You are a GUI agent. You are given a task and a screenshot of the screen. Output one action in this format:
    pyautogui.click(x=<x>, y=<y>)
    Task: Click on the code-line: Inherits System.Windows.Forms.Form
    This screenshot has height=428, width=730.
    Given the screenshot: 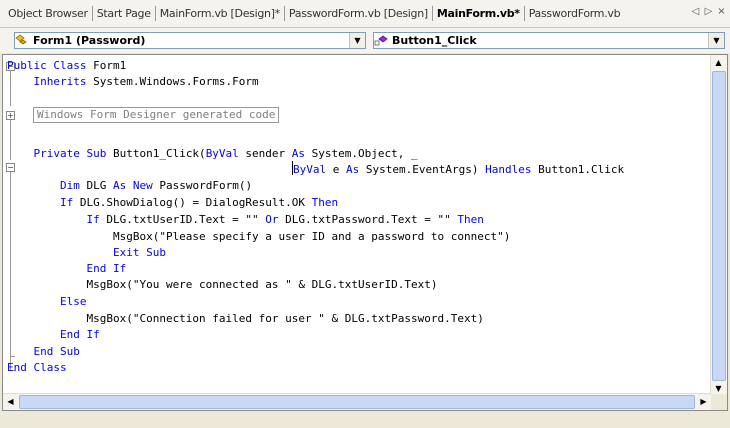 What is the action you would take?
    pyautogui.click(x=133, y=82)
    